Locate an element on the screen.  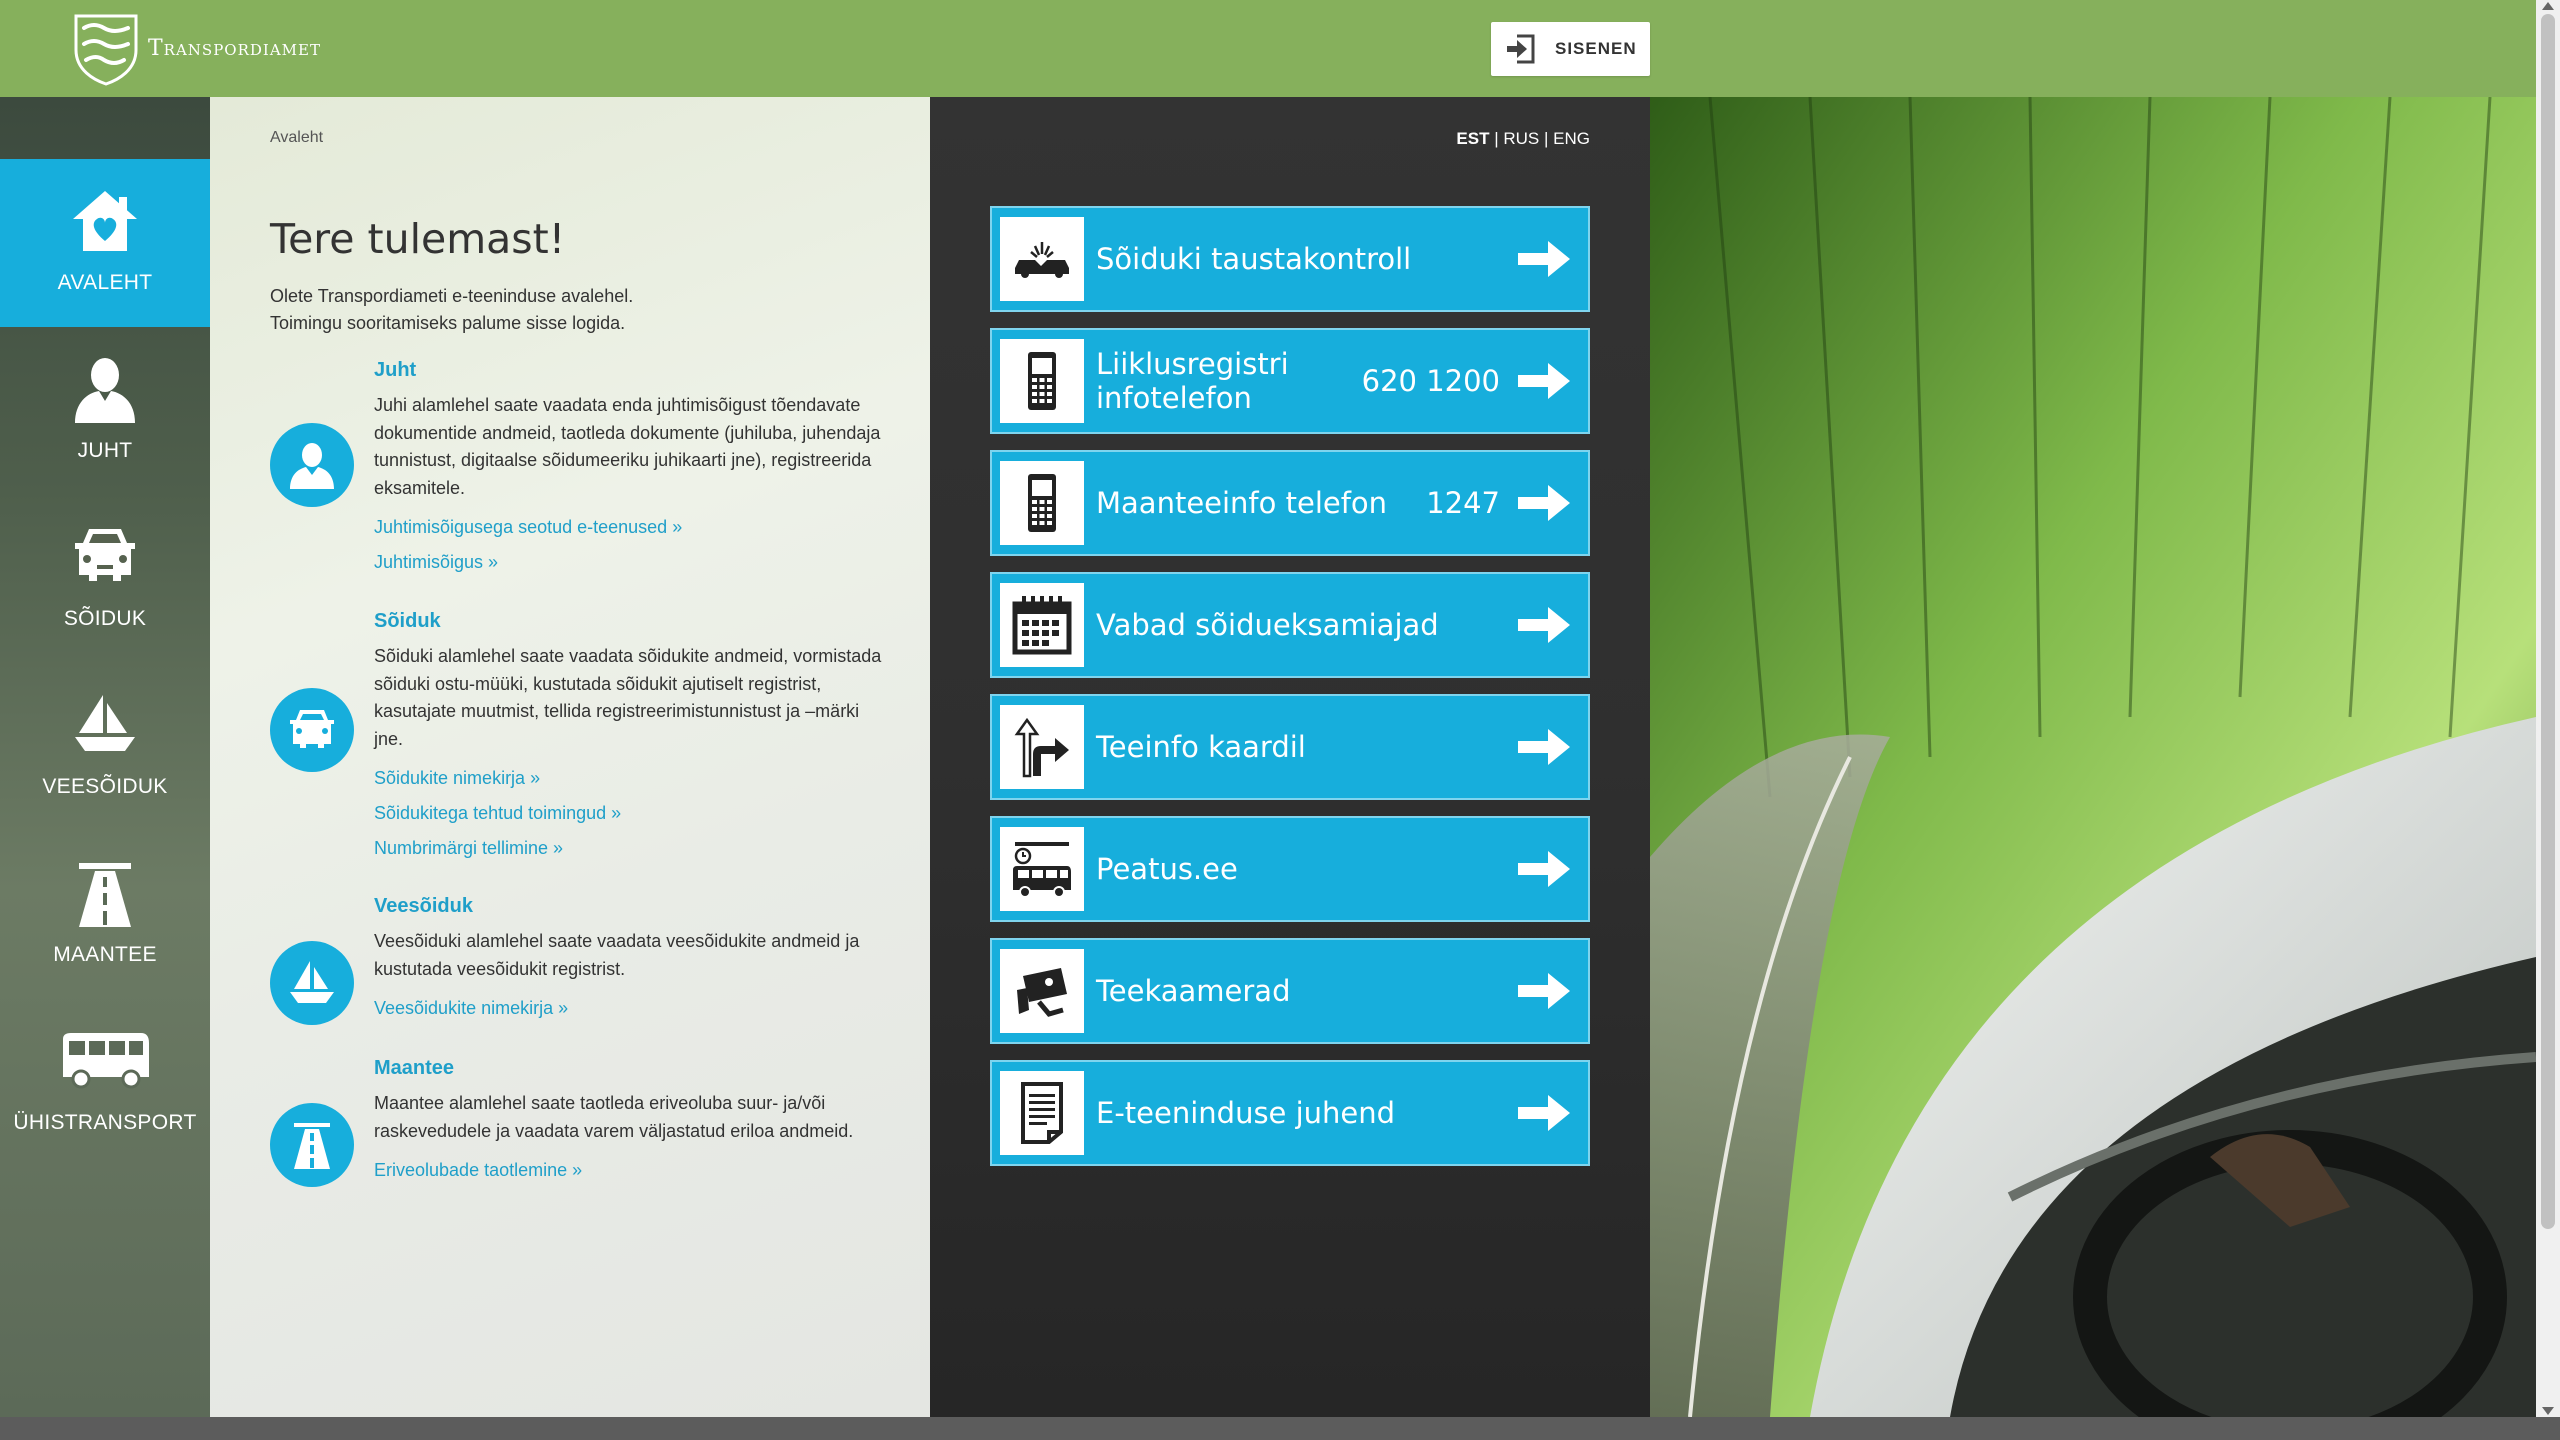
sidebar-item-juht: JUHT is located at coordinates (105, 411).